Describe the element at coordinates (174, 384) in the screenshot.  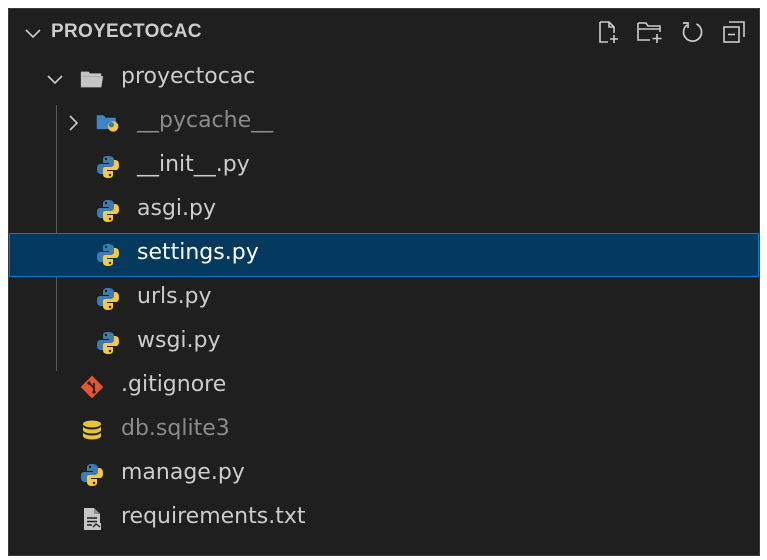
I see `tree-item-label: .gitignore` at that location.